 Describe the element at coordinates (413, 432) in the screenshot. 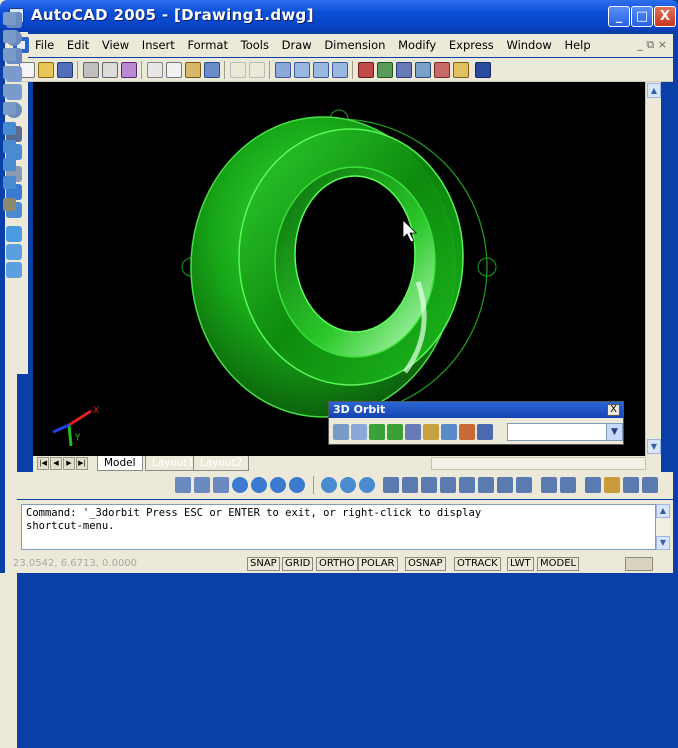

I see `3d-swivel-icon` at that location.